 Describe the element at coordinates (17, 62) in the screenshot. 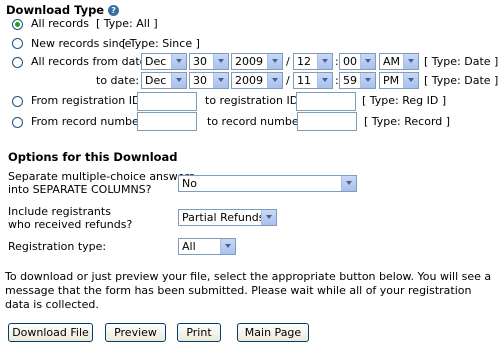

I see `radio-from-date` at that location.